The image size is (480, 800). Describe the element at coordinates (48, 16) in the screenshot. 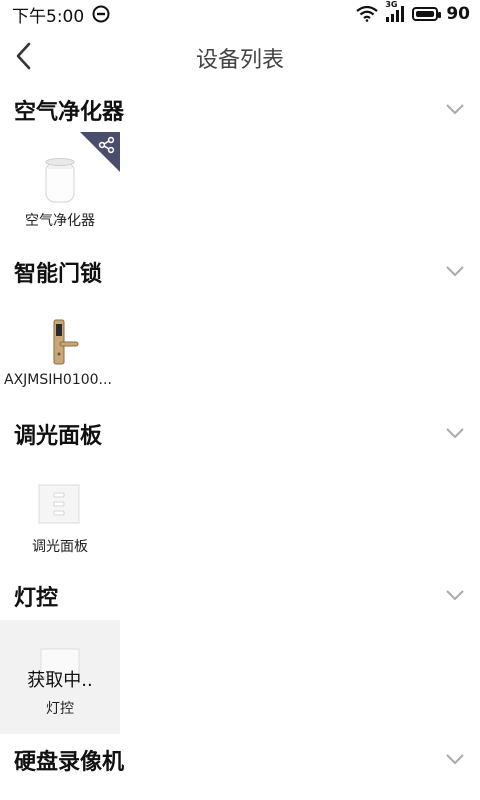

I see `status-time: 下午5:00` at that location.